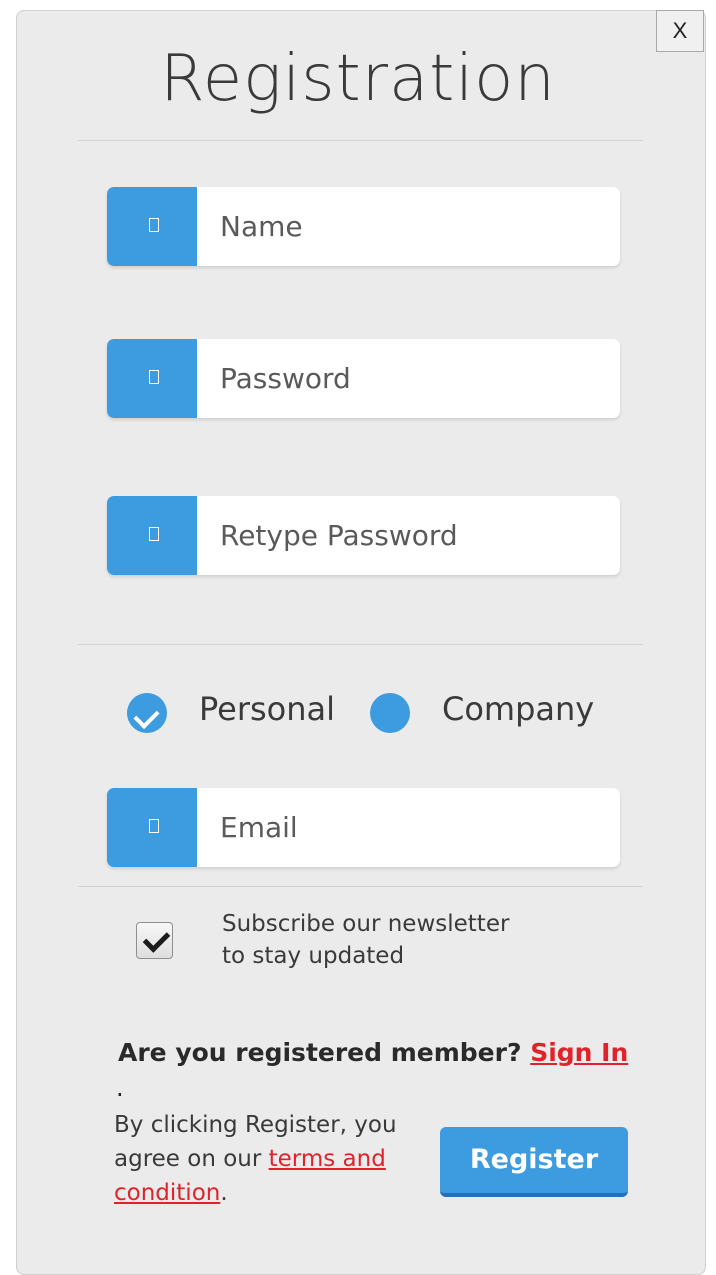 This screenshot has height=1275, width=716. I want to click on password-input, so click(408, 378).